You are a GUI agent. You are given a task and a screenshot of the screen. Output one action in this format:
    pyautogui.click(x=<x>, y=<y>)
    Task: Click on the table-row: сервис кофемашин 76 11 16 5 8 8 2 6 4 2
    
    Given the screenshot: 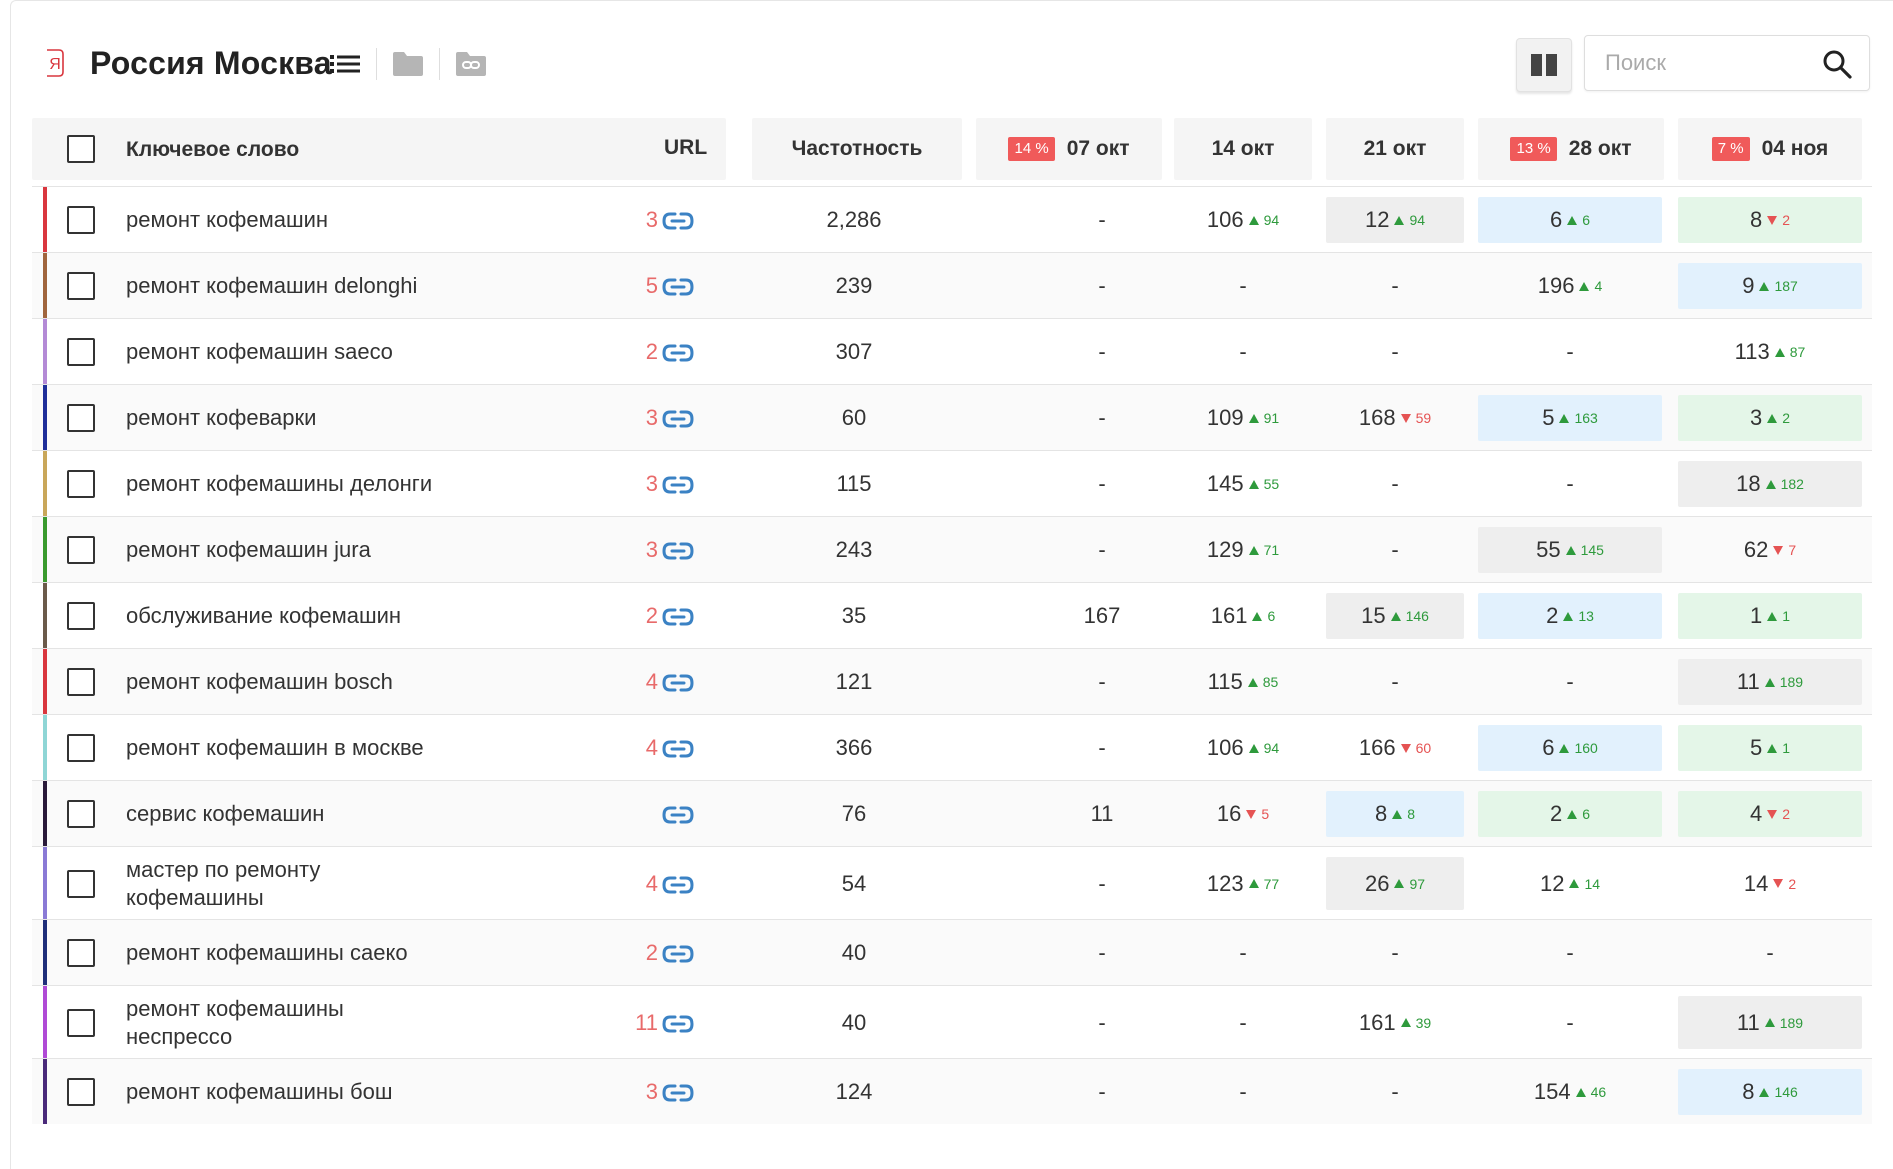 What is the action you would take?
    pyautogui.click(x=952, y=813)
    